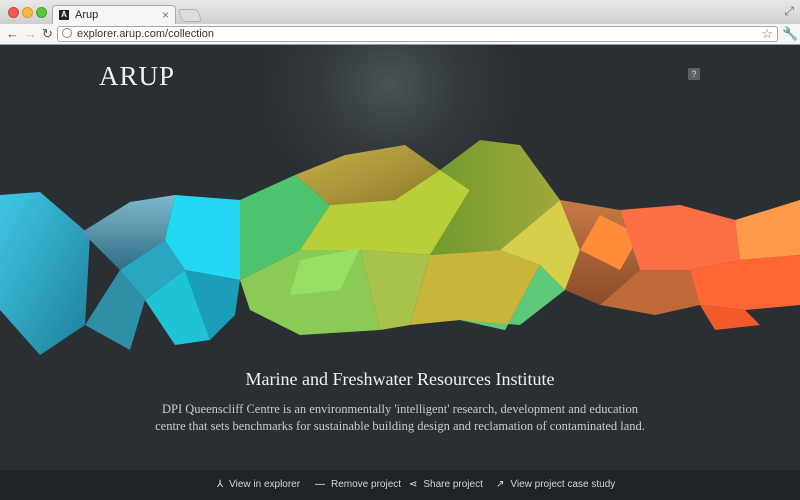 This screenshot has width=800, height=500. I want to click on browser-tab: A Arup ×, so click(114, 15).